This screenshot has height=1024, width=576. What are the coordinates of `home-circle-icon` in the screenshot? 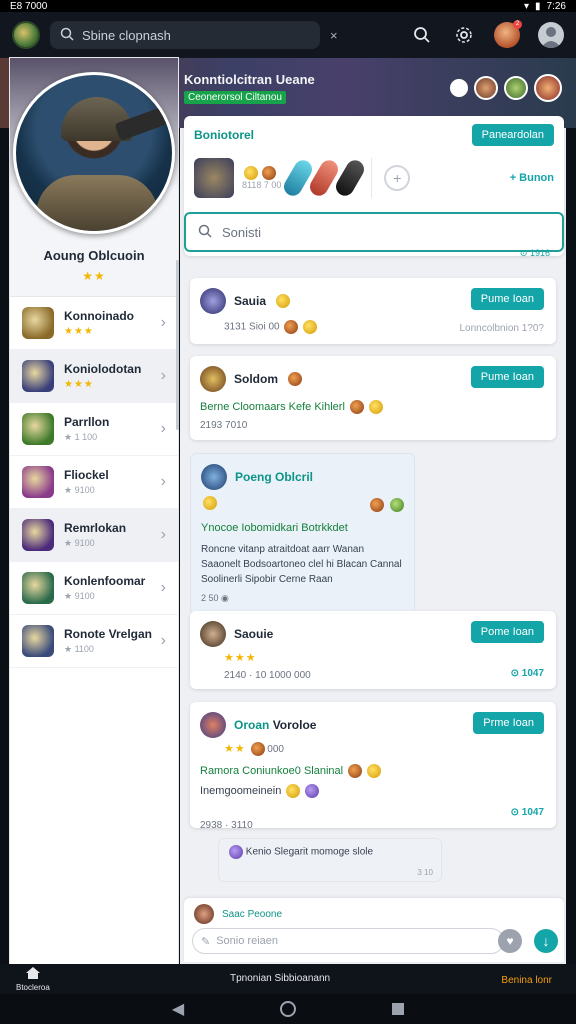 It's located at (288, 1009).